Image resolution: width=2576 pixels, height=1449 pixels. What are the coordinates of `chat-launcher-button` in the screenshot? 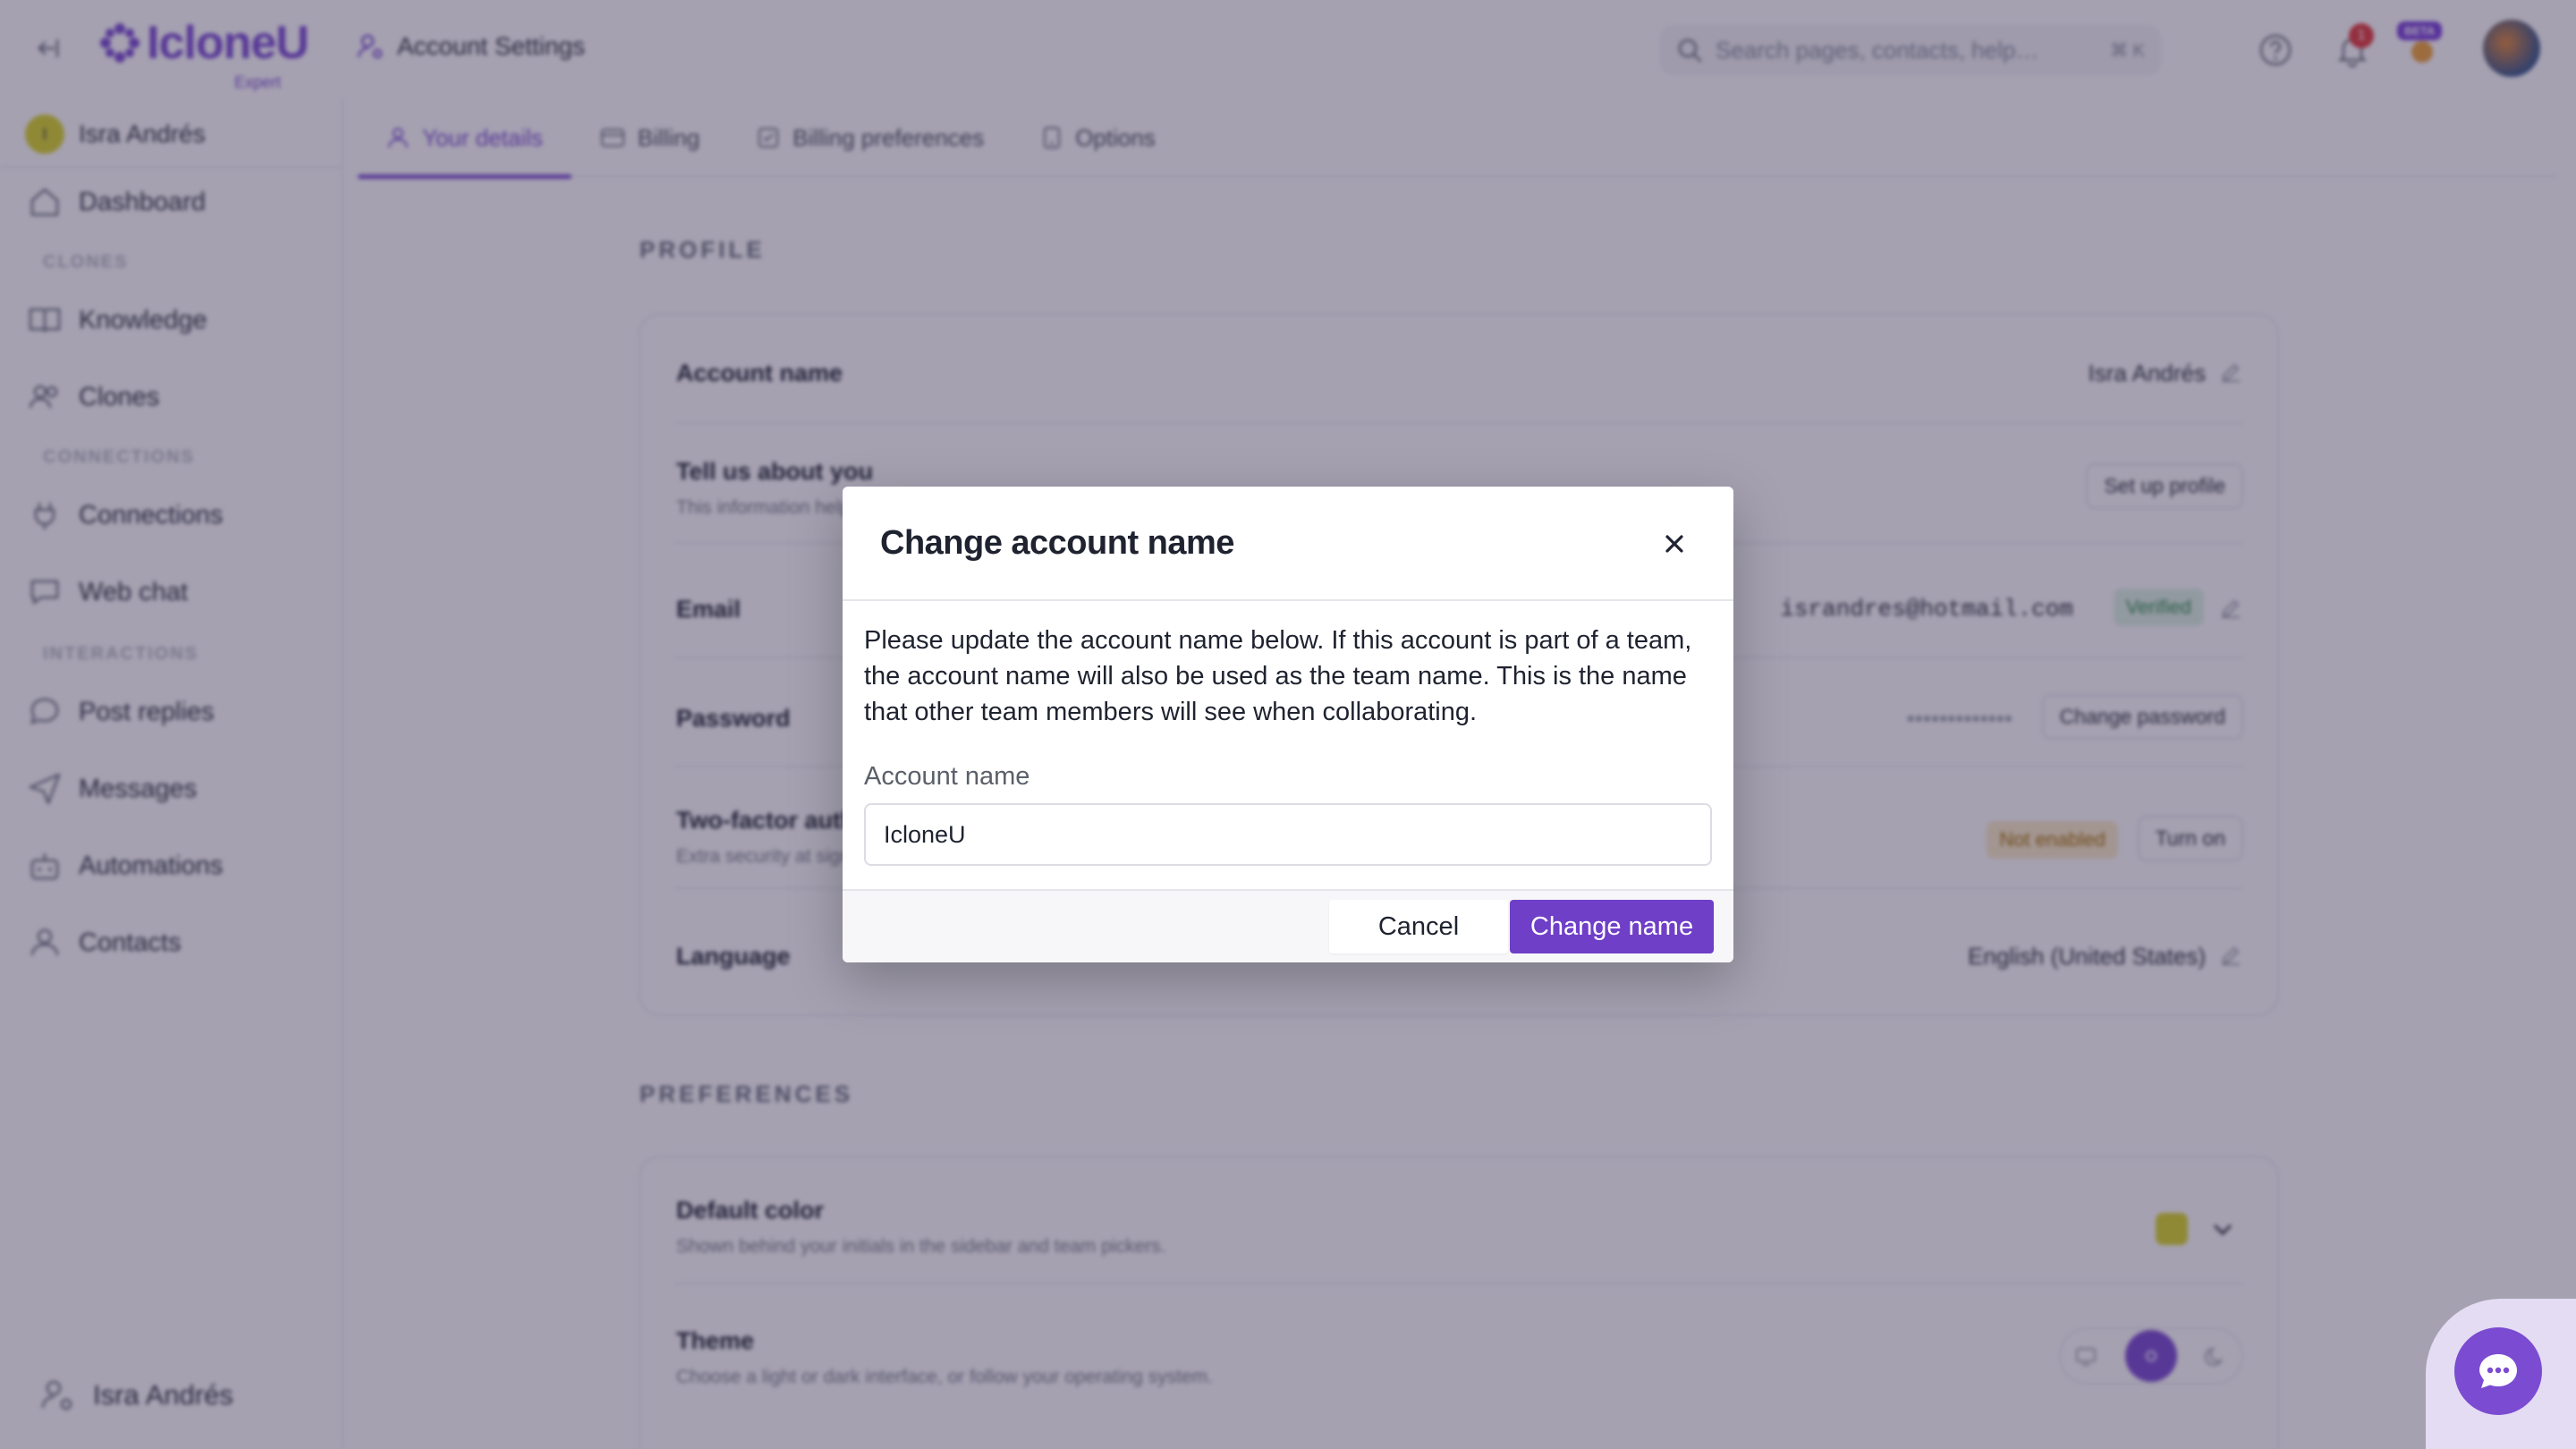 It's located at (2498, 1371).